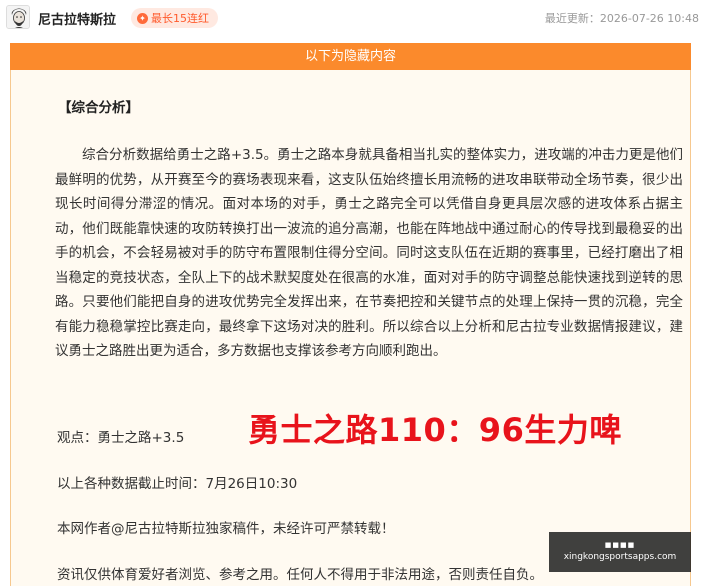  Describe the element at coordinates (351, 18) in the screenshot. I see `top-bar: 尼古拉特斯拉 ✦ 最长15连红 最近更新：2026-07-26 10:48` at that location.